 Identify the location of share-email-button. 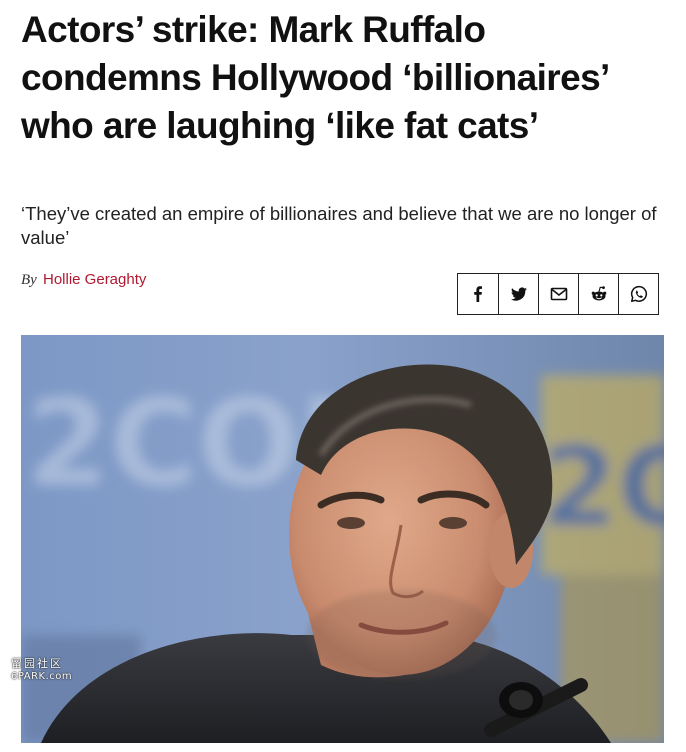
(558, 294).